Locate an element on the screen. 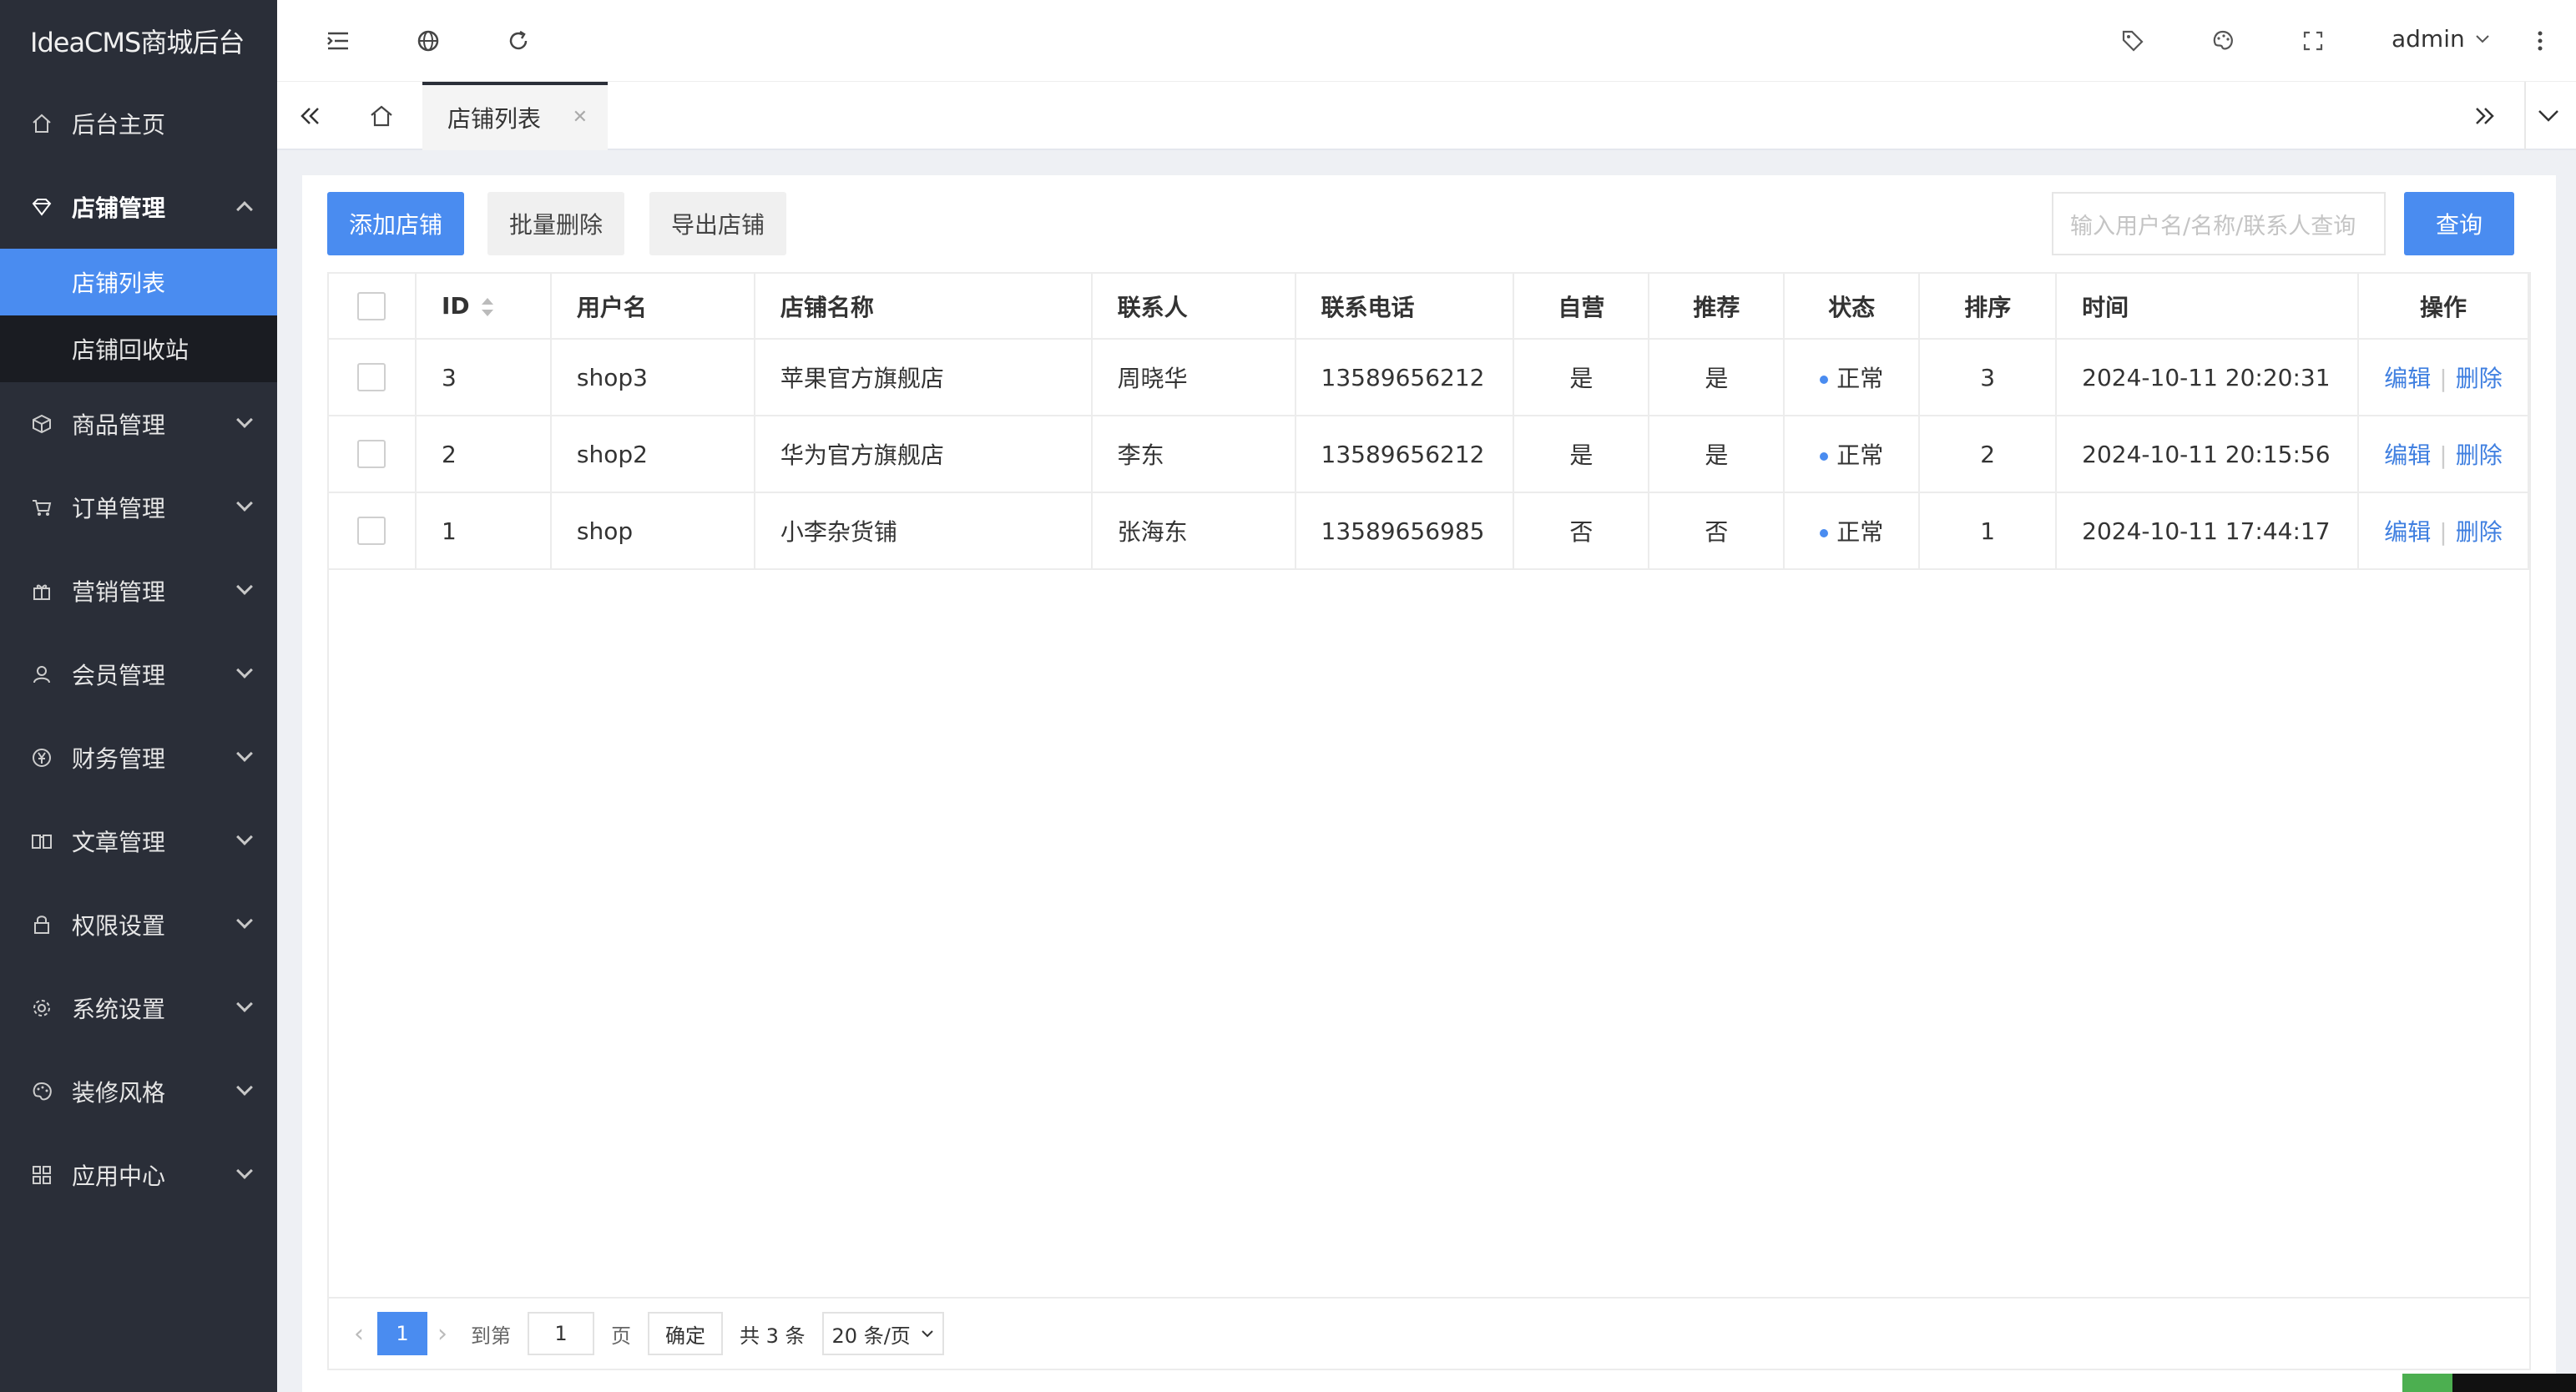  sidebar-item-articles: 文章管理 is located at coordinates (138, 841).